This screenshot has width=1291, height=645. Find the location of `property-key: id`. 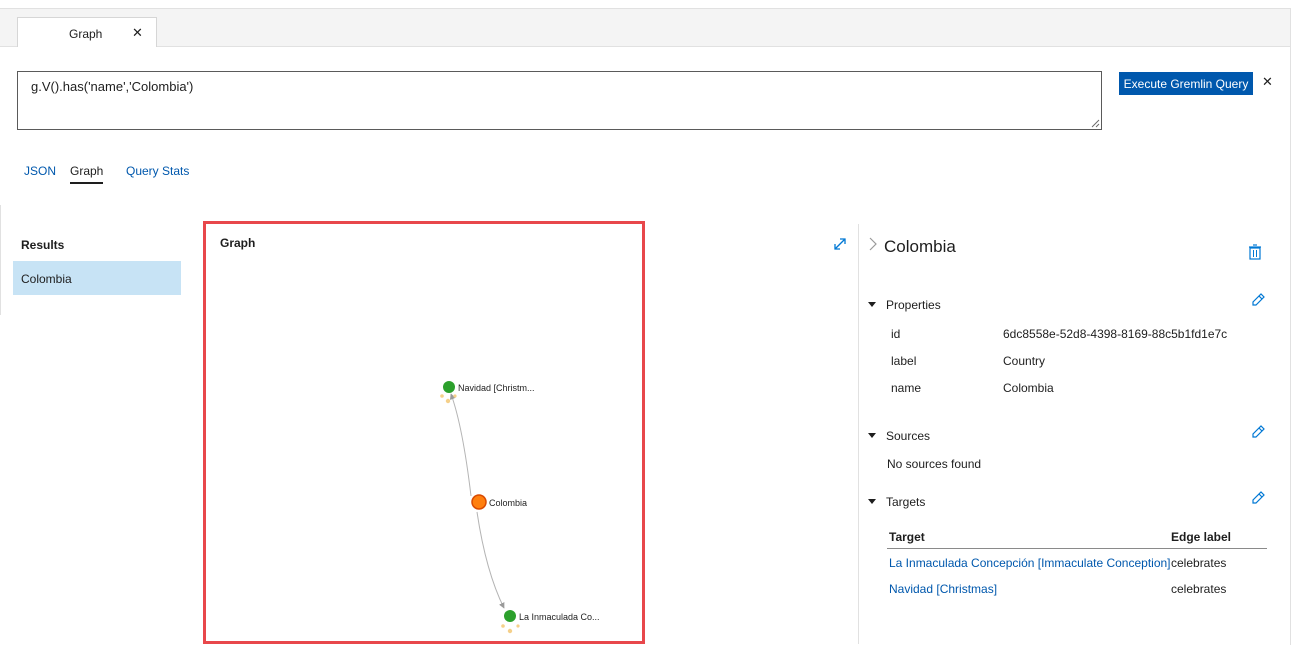

property-key: id is located at coordinates (896, 334).